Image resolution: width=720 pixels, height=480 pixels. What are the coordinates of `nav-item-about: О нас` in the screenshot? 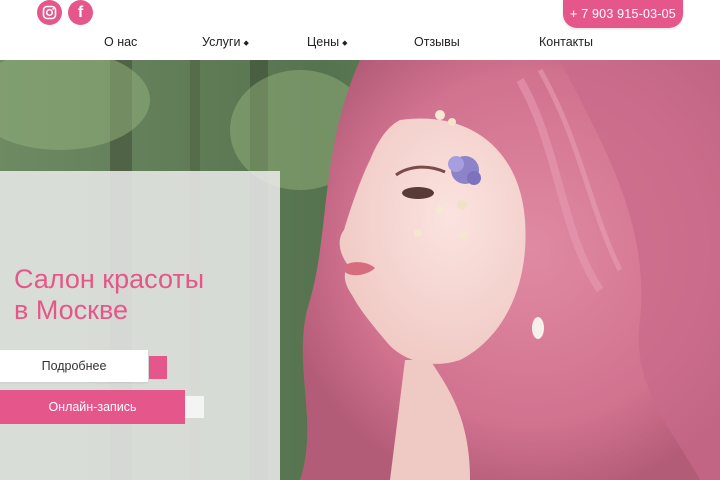 It's located at (120, 42).